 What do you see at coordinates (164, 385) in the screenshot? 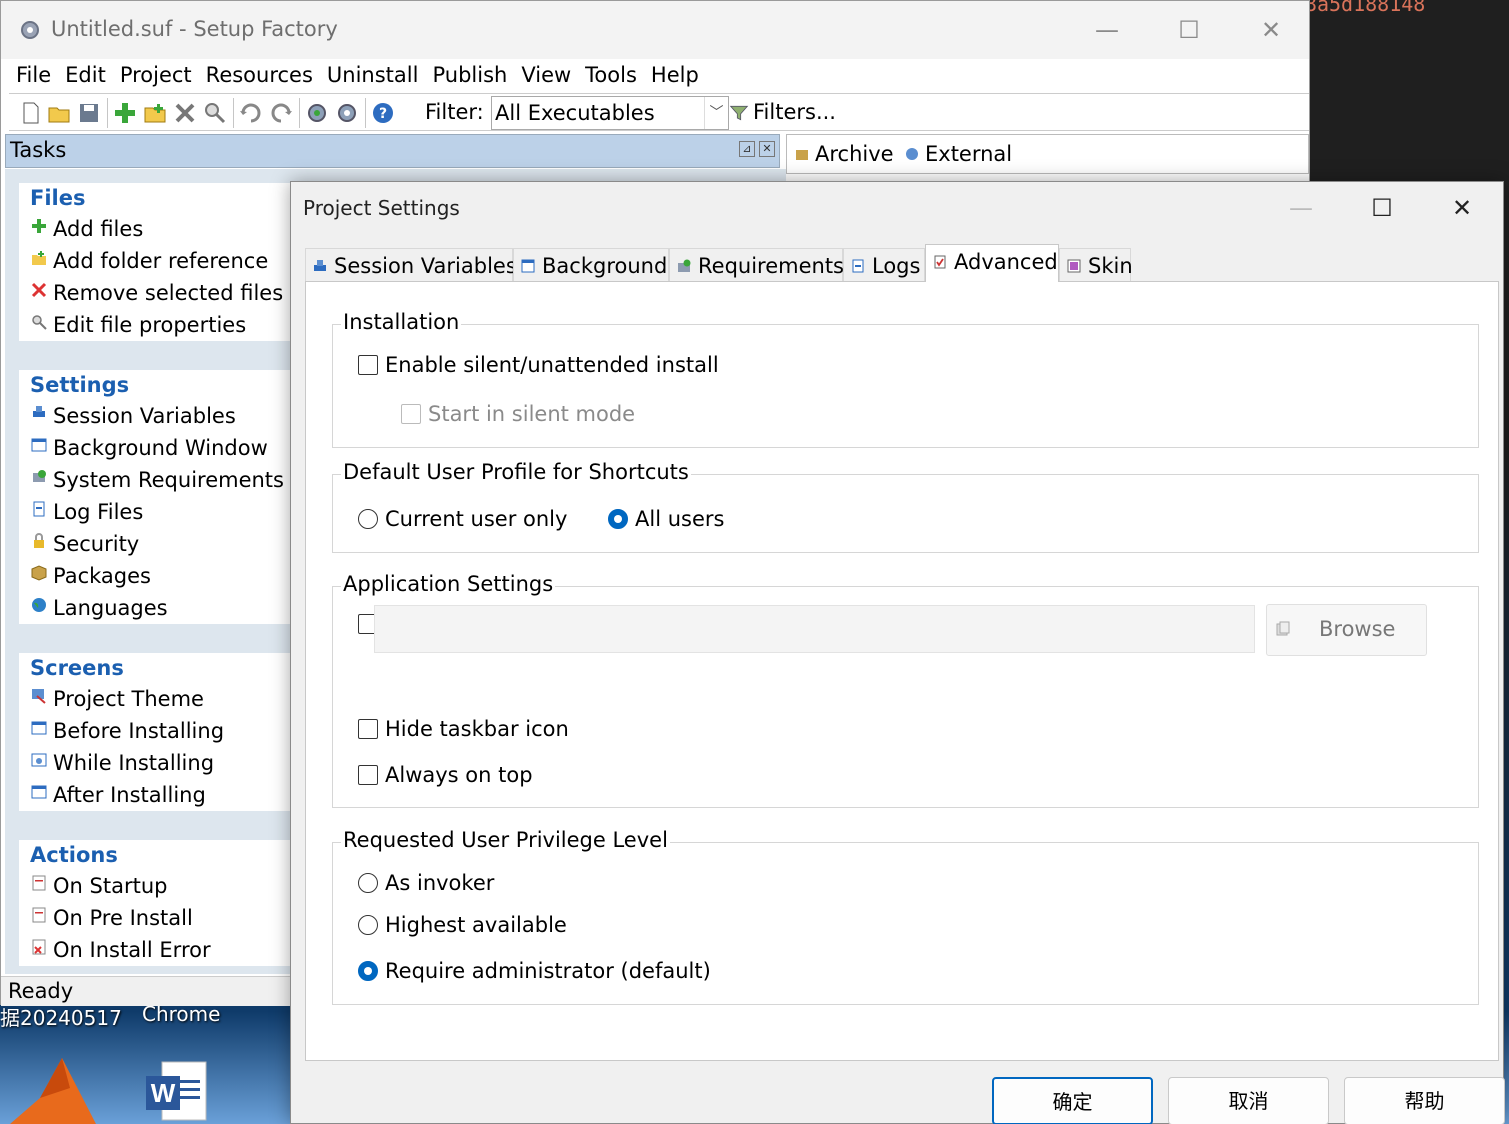
I see `group-settings-title: Settings` at bounding box center [164, 385].